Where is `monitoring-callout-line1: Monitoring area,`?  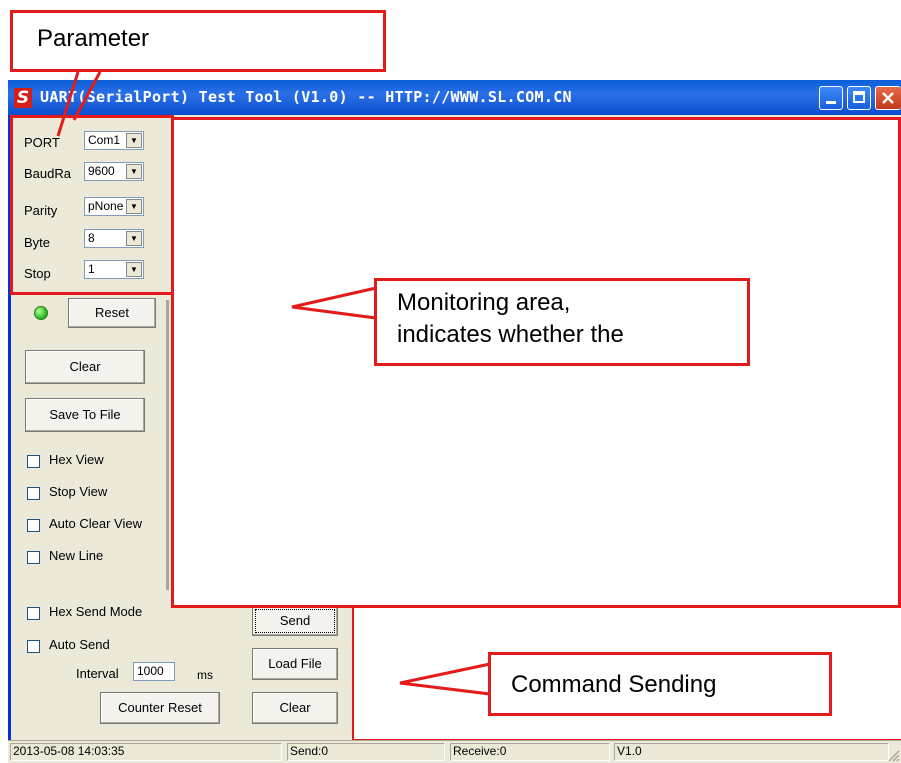
monitoring-callout-line1: Monitoring area, is located at coordinates (484, 302).